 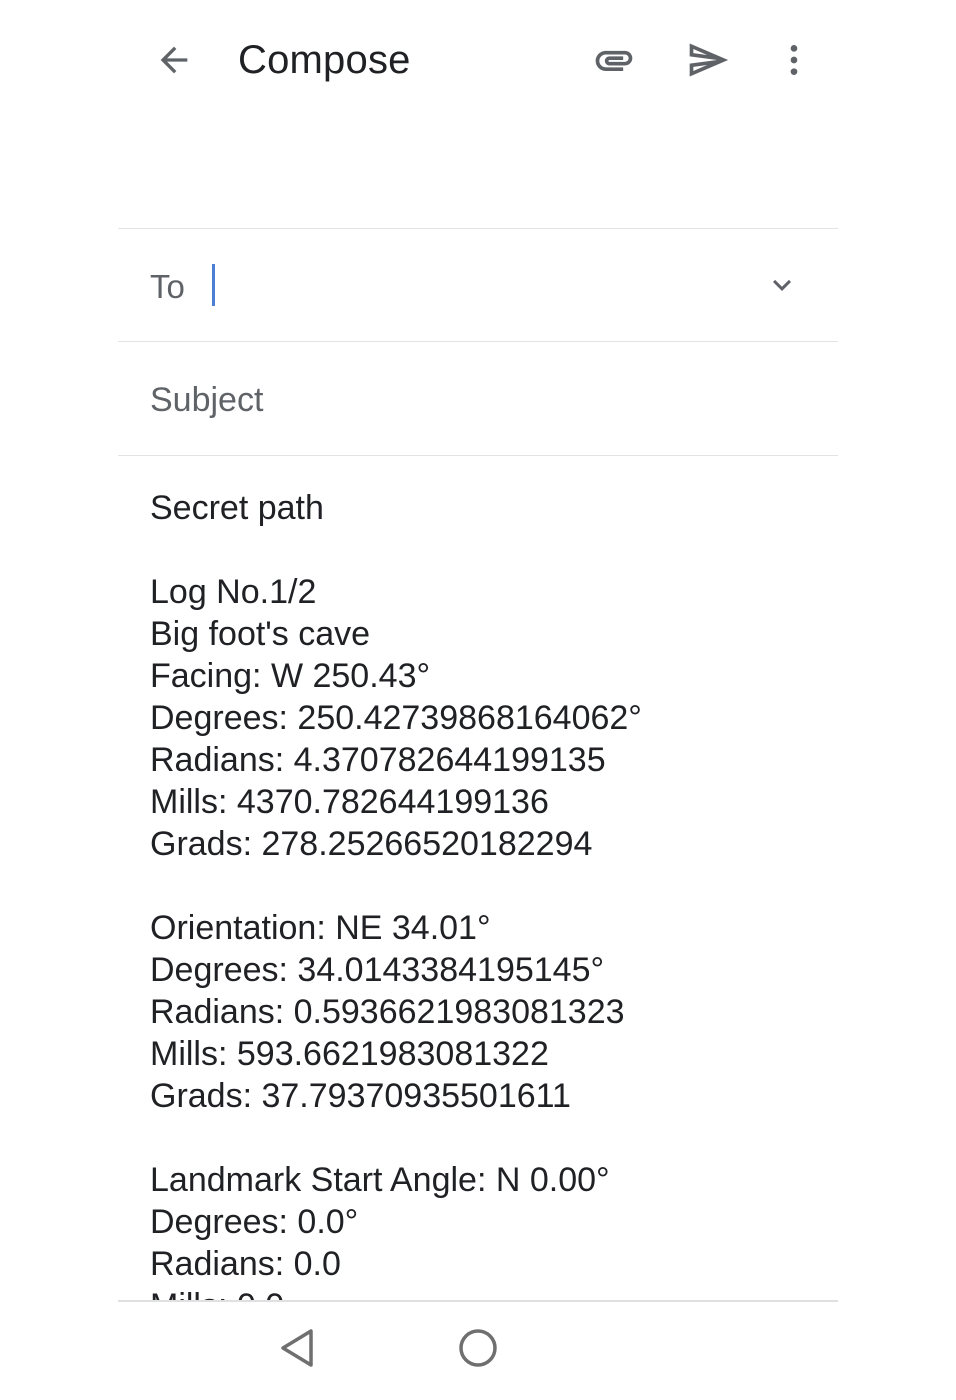 What do you see at coordinates (167, 286) in the screenshot?
I see `to-label: To` at bounding box center [167, 286].